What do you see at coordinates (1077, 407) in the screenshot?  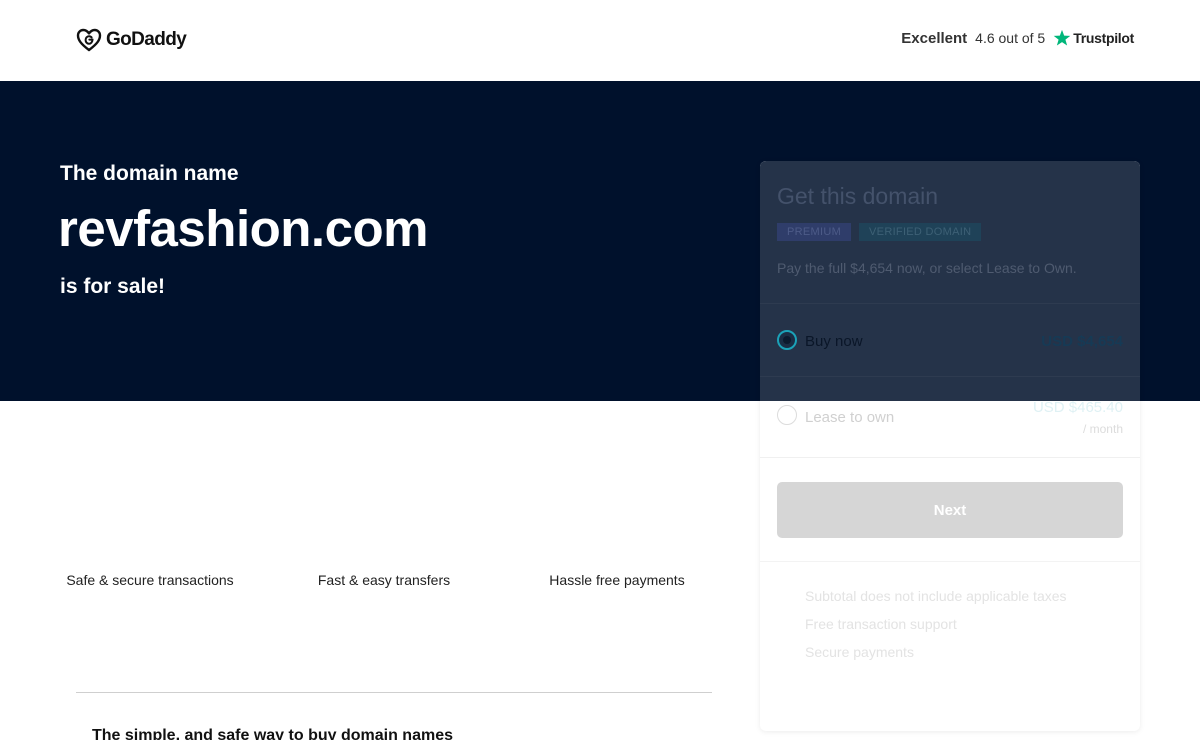 I see `lease-to-own-price: USD $465.40` at bounding box center [1077, 407].